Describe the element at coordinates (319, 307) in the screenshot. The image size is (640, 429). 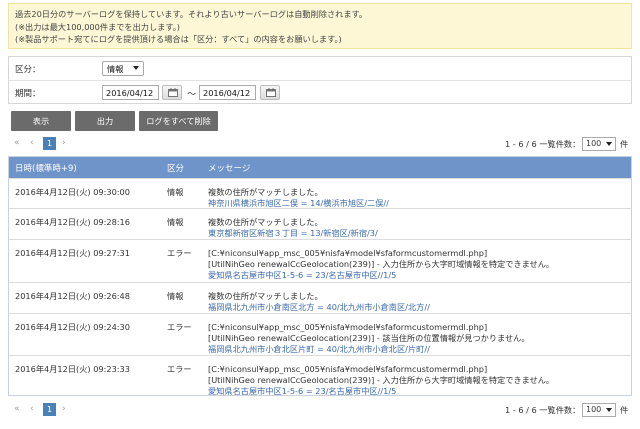
I see `message-address: 福岡県北九州市小倉南区北方 = 40/北九州市小倉南区/北方//` at that location.